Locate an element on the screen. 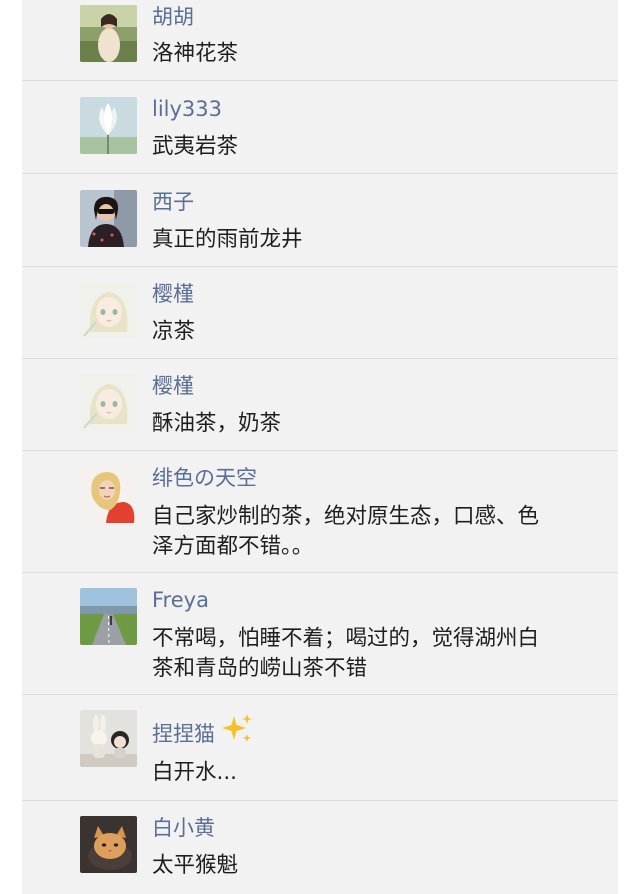 The image size is (640, 894). comment-item: 西子 真正的雨前龙井 is located at coordinates (320, 220).